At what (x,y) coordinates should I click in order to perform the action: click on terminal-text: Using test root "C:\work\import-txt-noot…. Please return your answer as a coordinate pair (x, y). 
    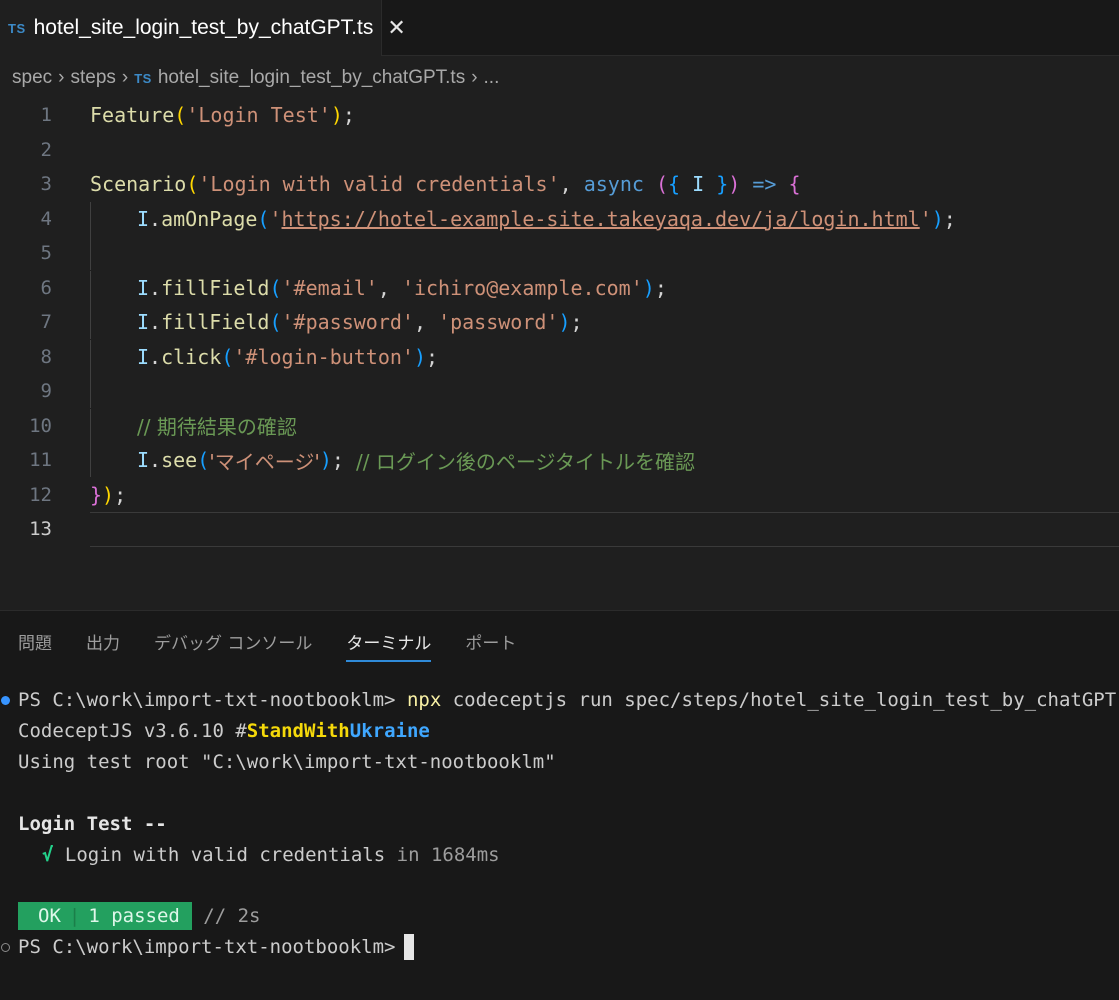
    Looking at the image, I should click on (287, 762).